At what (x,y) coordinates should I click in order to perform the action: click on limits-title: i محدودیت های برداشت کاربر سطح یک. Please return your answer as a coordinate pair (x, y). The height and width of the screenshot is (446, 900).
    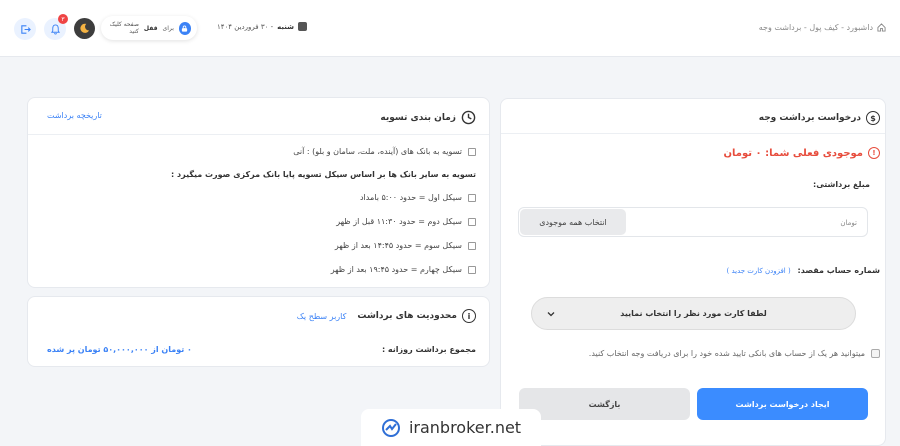
    Looking at the image, I should click on (386, 316).